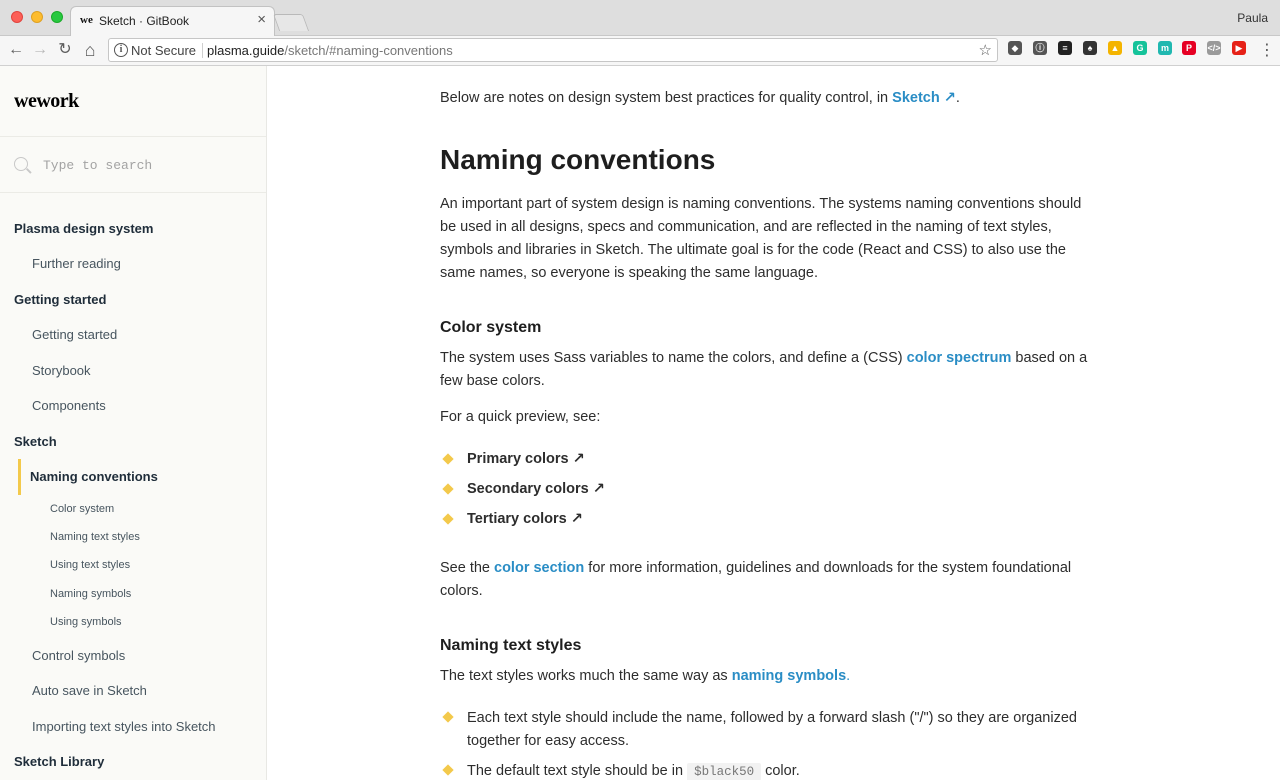 This screenshot has height=780, width=1280. What do you see at coordinates (787, 519) in the screenshot?
I see `tertiary-colors-link: Tertiary colors ↗` at bounding box center [787, 519].